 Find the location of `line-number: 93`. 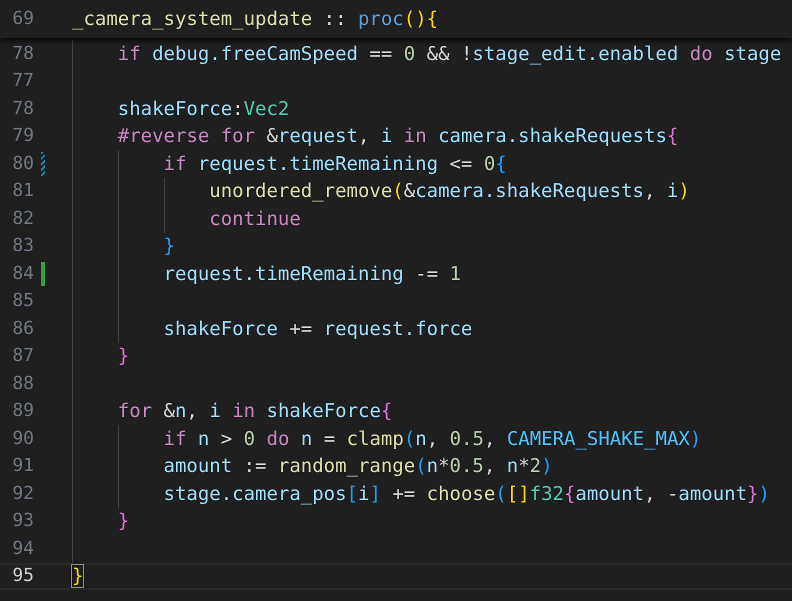

line-number: 93 is located at coordinates (22, 521).